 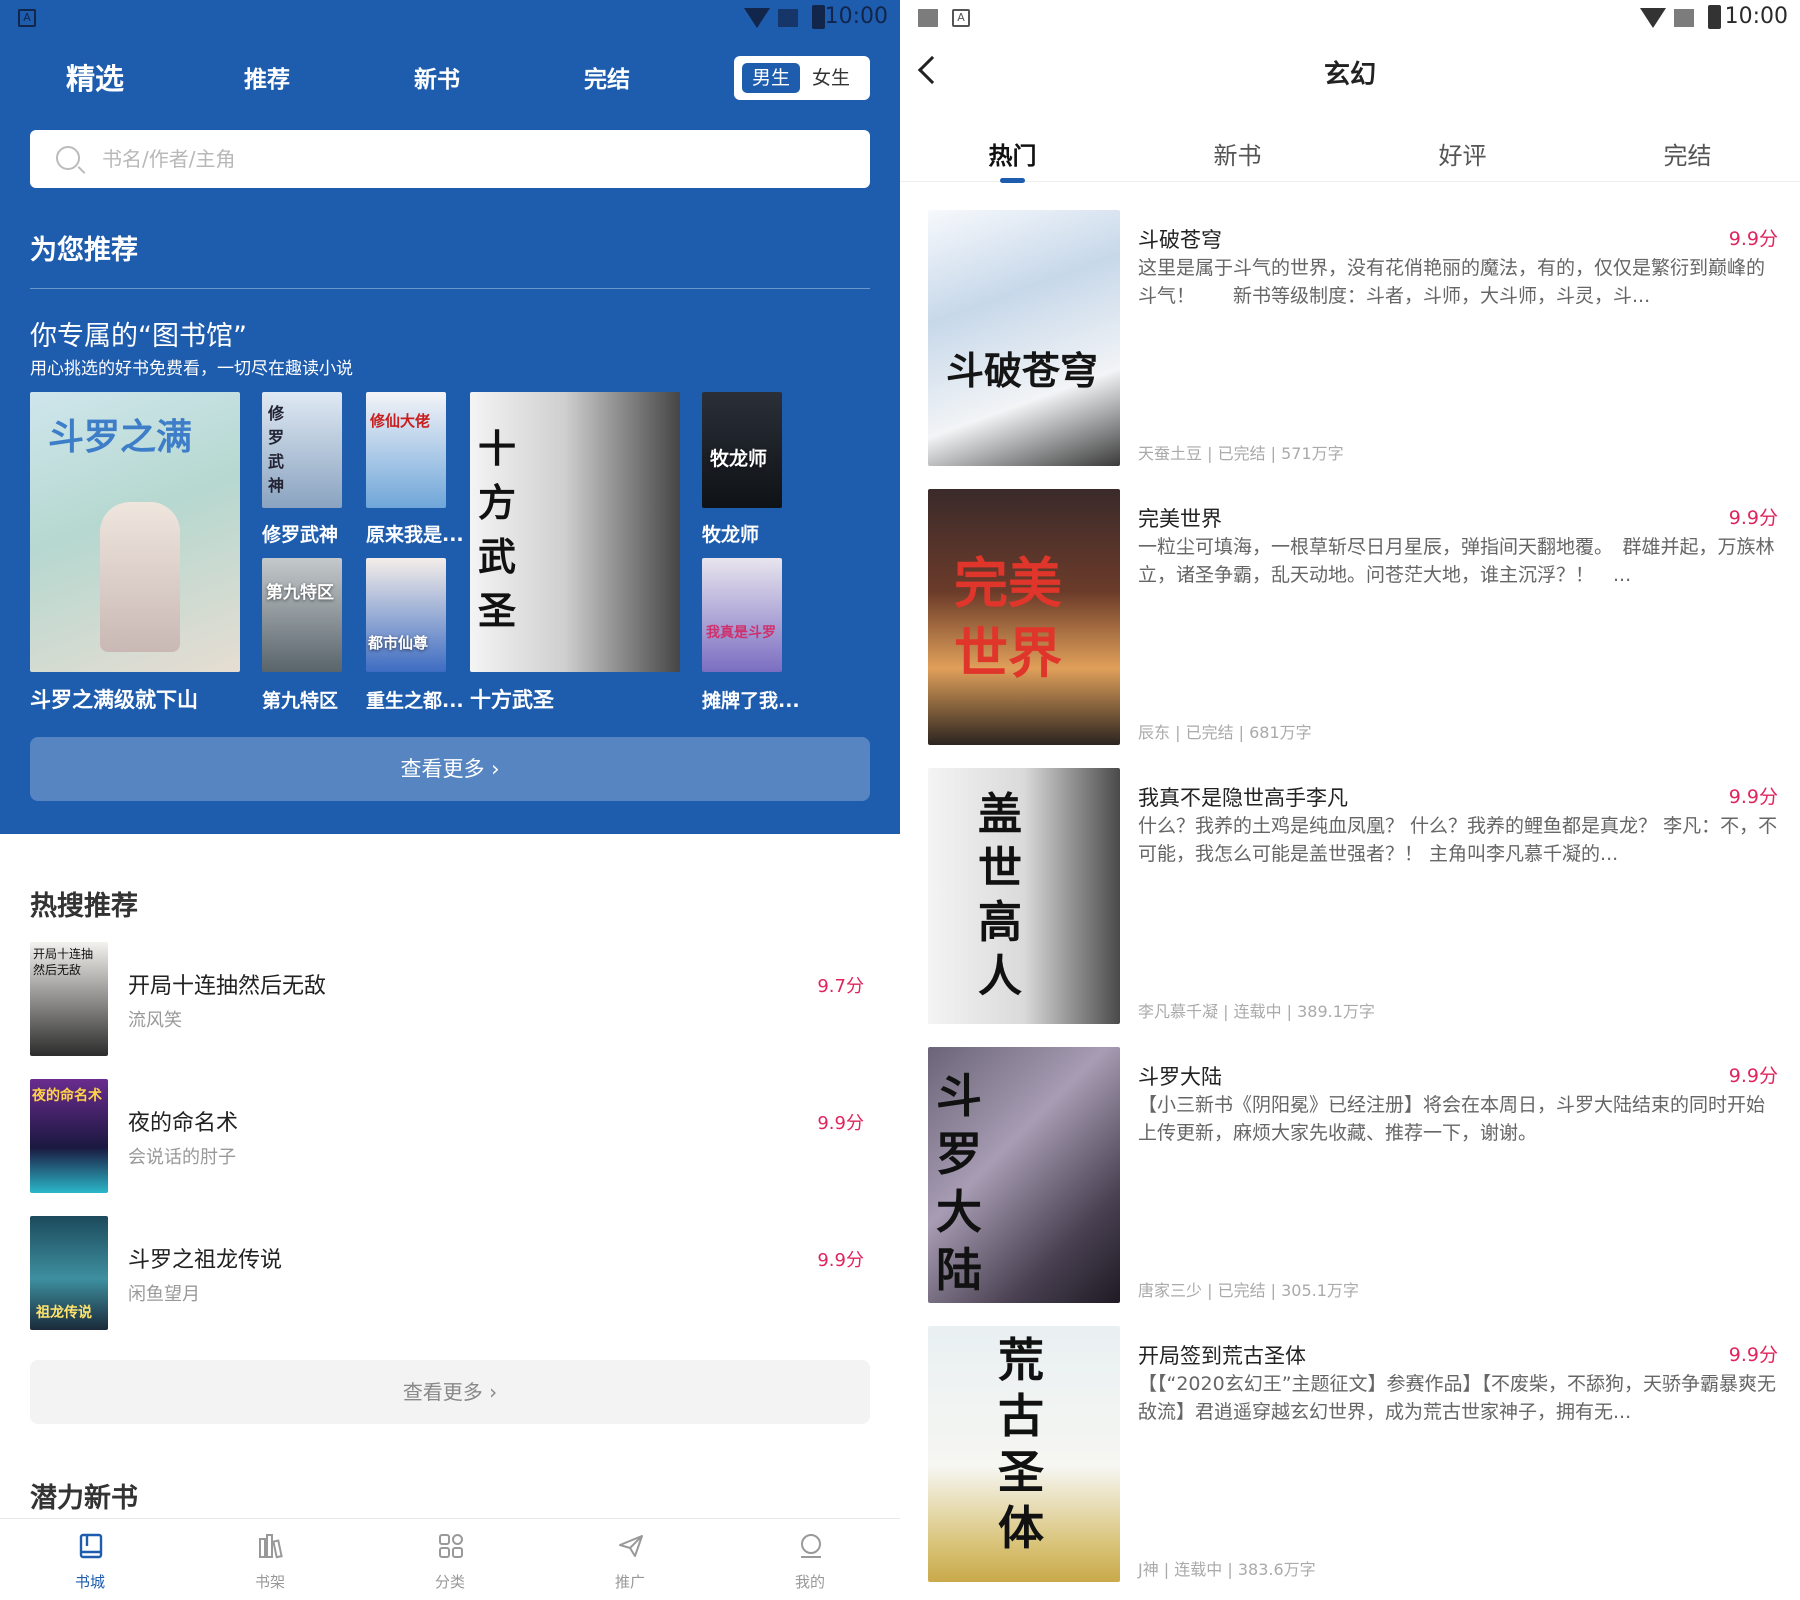 I want to click on category-tabs: 热门 新书 好评 完结, so click(x=1350, y=156).